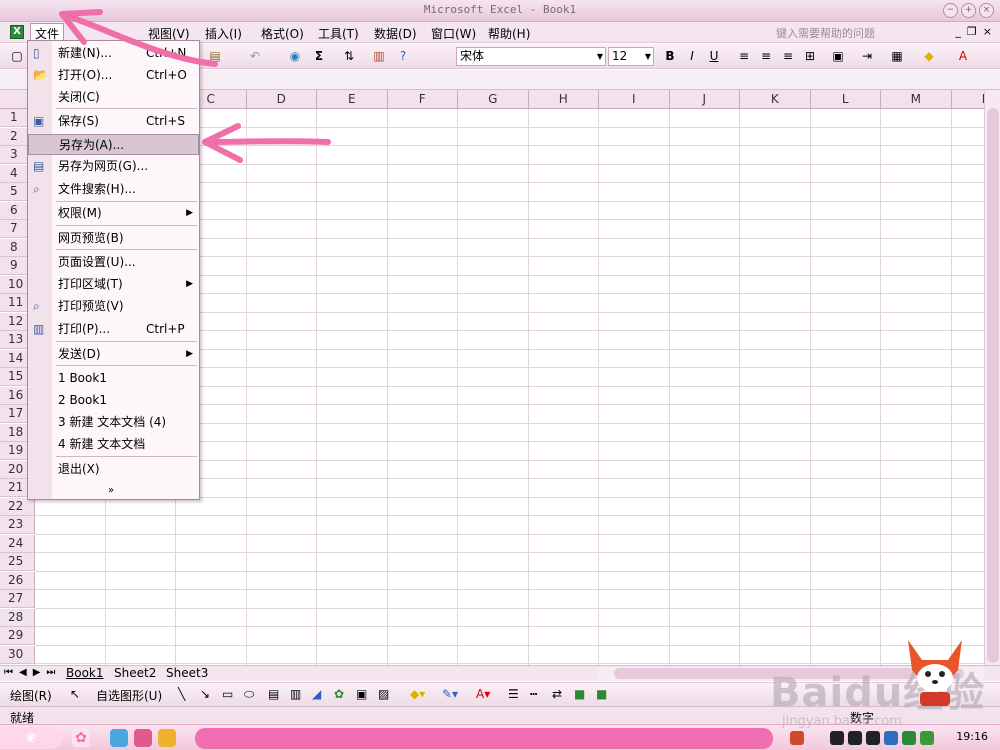 The width and height of the screenshot is (1000, 750). Describe the element at coordinates (352, 99) in the screenshot. I see `column-header: E` at that location.